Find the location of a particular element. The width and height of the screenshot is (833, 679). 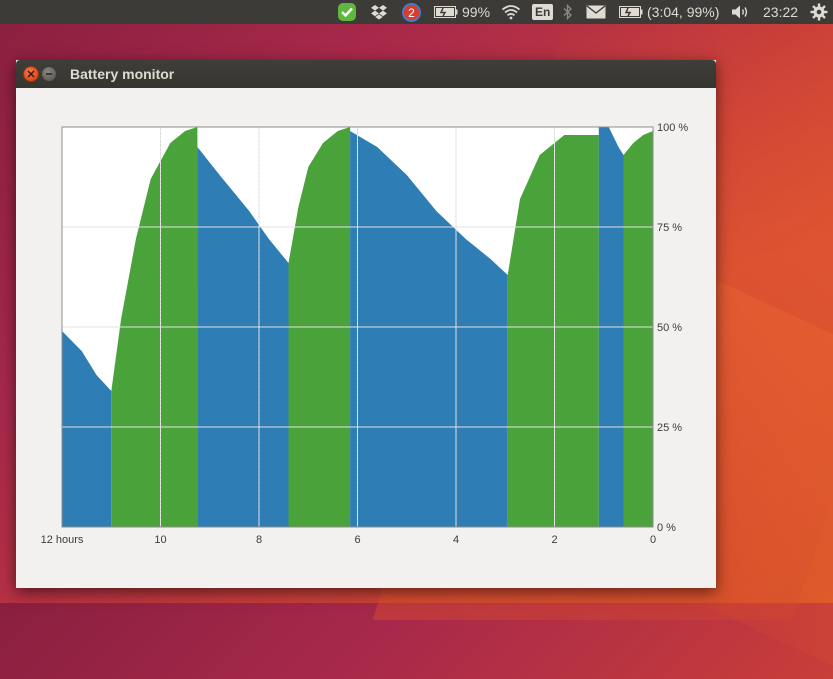

window-titlebar: Battery monitor is located at coordinates (366, 74).